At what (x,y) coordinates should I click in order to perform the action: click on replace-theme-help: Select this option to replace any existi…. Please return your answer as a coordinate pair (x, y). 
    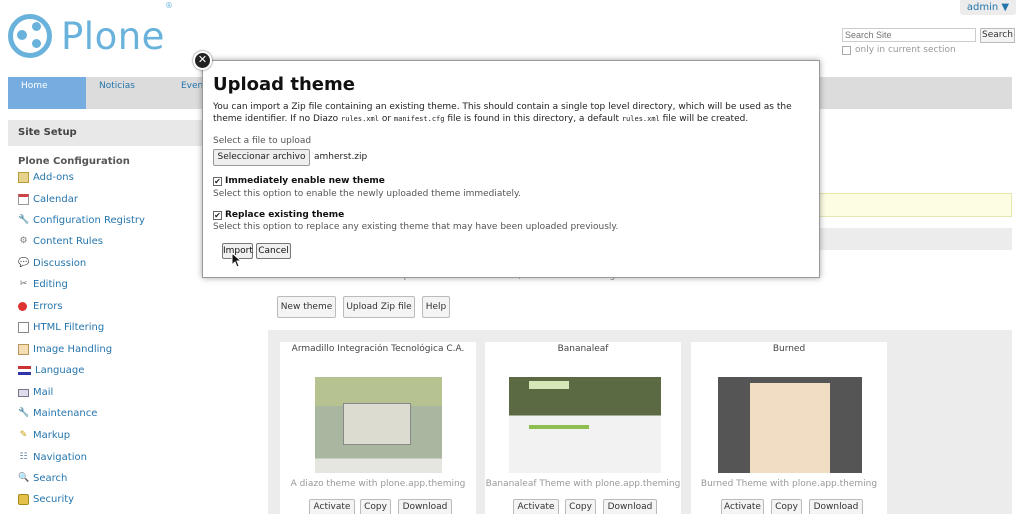
    Looking at the image, I should click on (416, 227).